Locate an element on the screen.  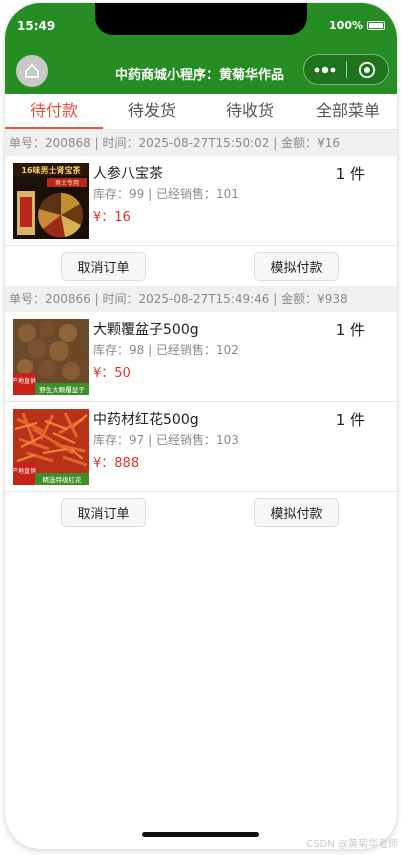
battery-icon is located at coordinates (376, 25).